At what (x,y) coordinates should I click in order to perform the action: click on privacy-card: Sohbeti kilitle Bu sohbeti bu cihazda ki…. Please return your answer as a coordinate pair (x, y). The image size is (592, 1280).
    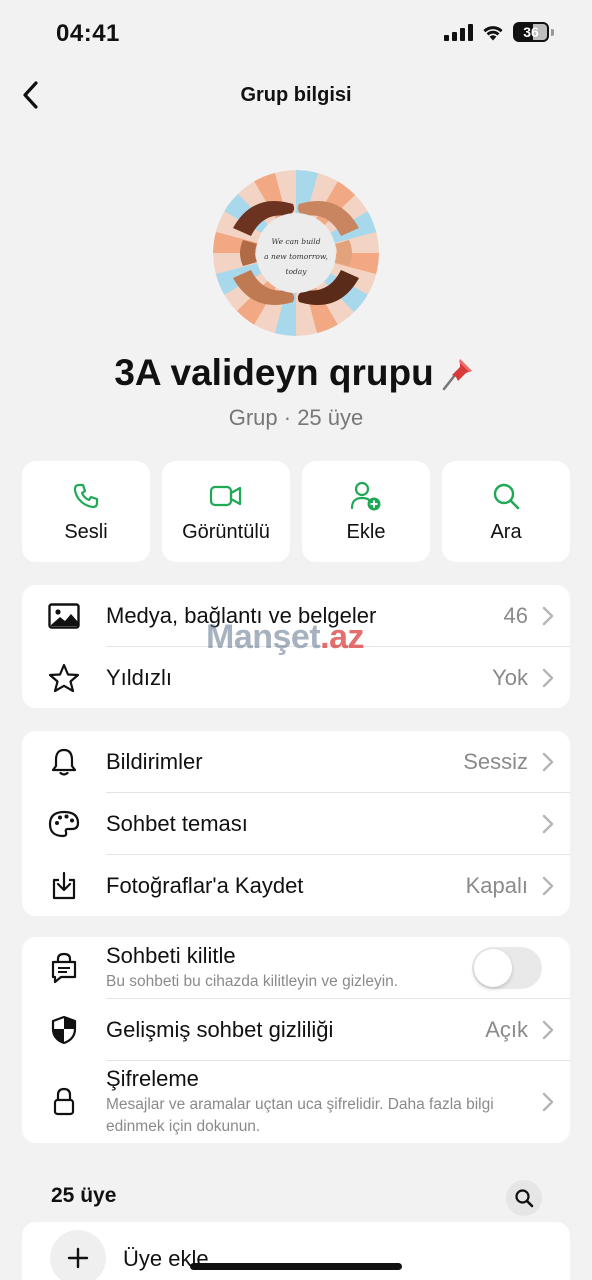
    Looking at the image, I should click on (296, 1040).